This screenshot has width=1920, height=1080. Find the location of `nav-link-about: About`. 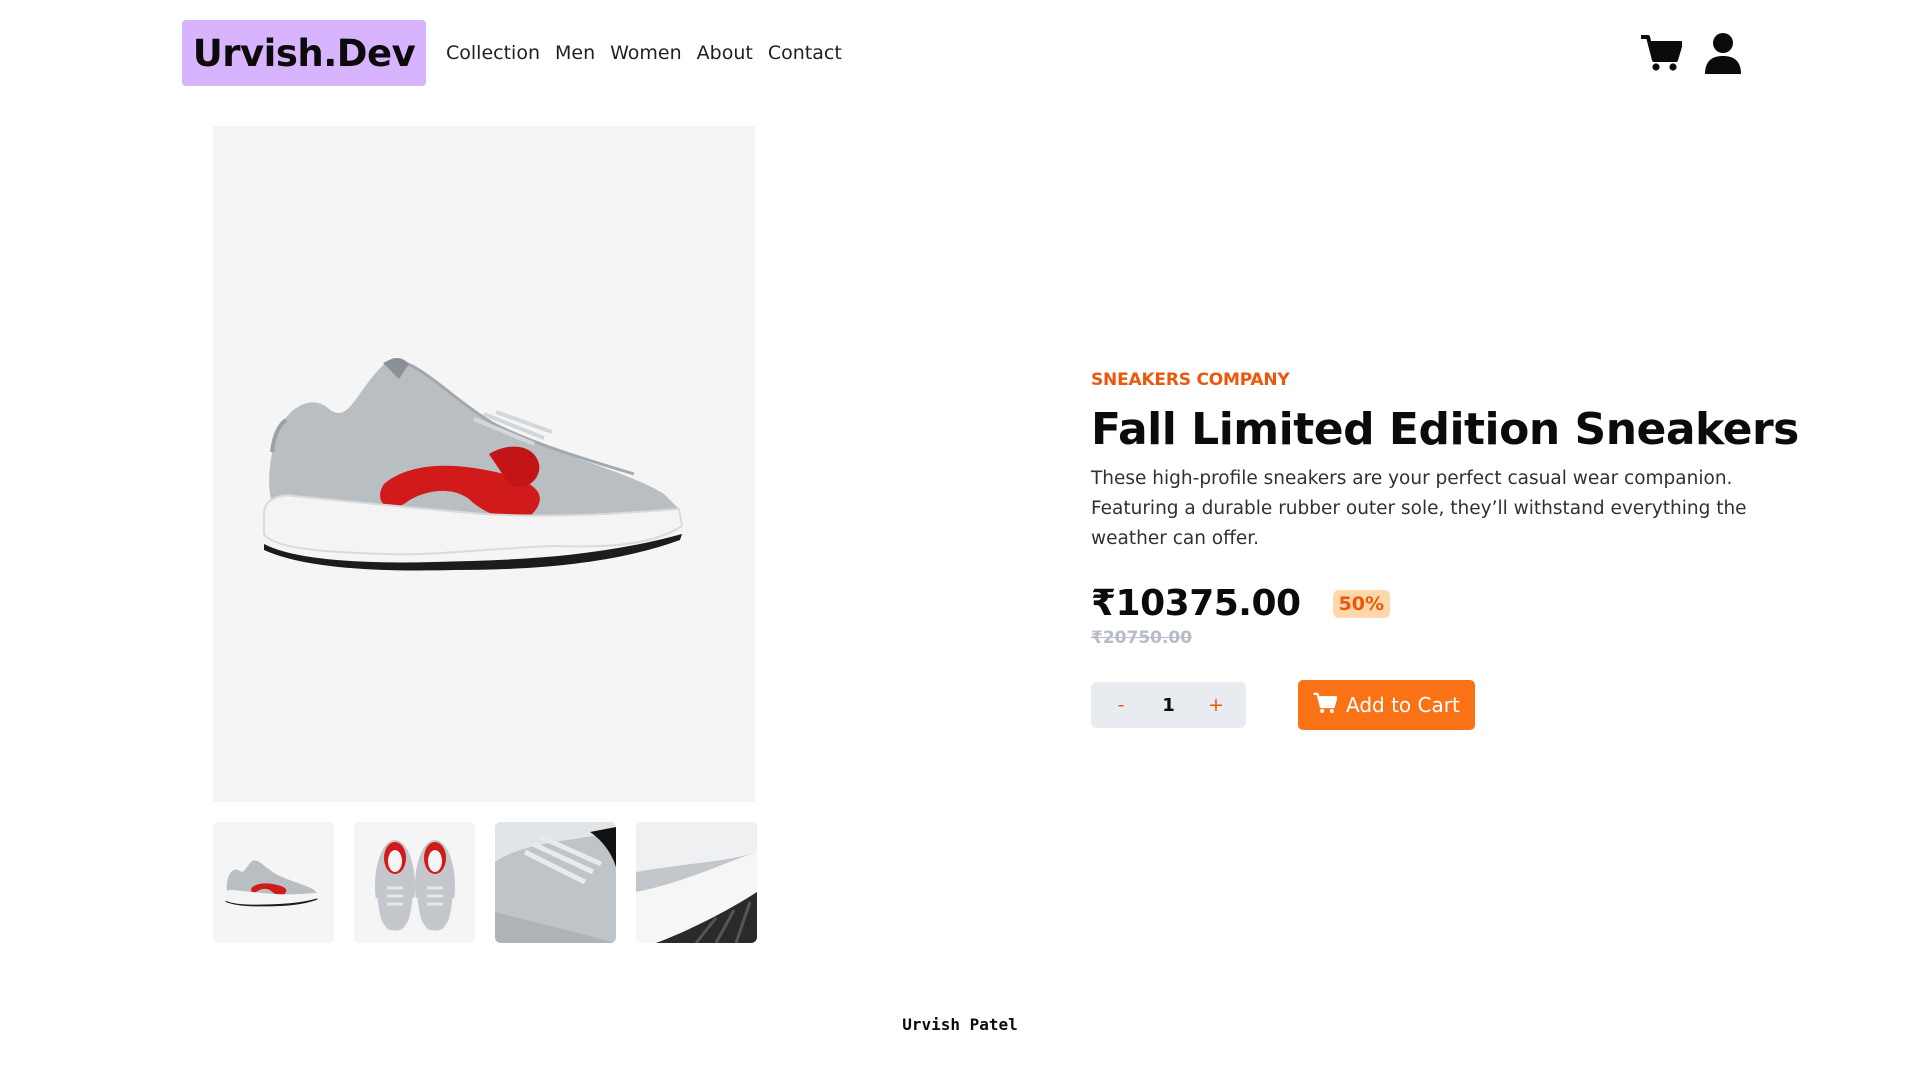

nav-link-about: About is located at coordinates (725, 53).